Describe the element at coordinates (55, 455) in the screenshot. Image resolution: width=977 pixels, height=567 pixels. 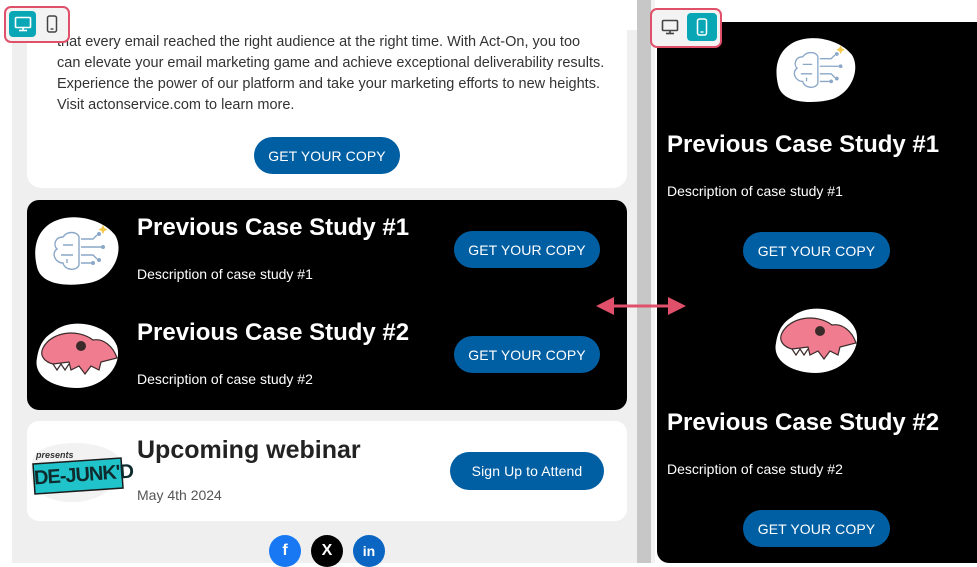
I see `logo-presents-text: presents` at that location.